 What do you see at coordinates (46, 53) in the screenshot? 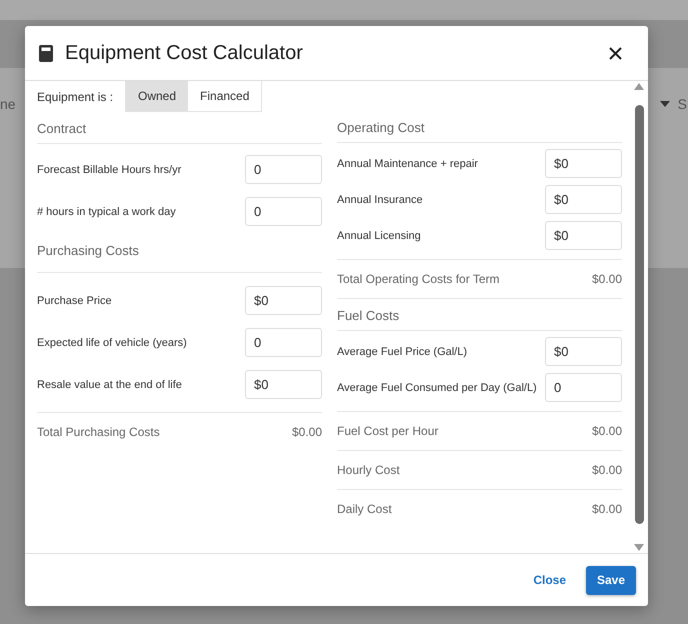
I see `calculator-icon` at bounding box center [46, 53].